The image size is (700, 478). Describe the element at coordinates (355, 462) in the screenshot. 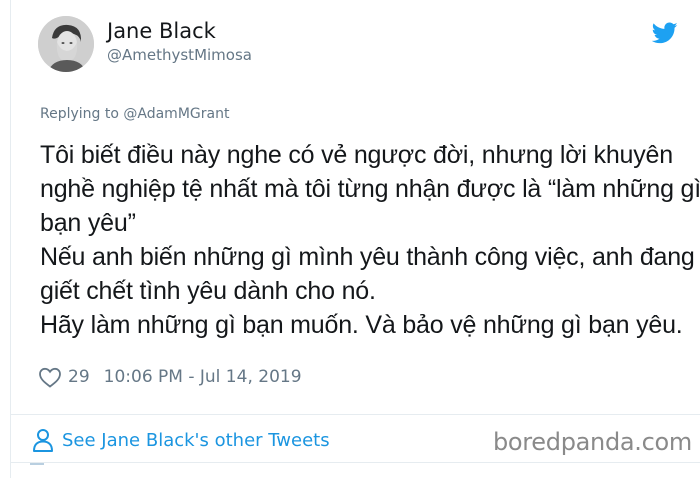

I see `bottom-divider` at that location.